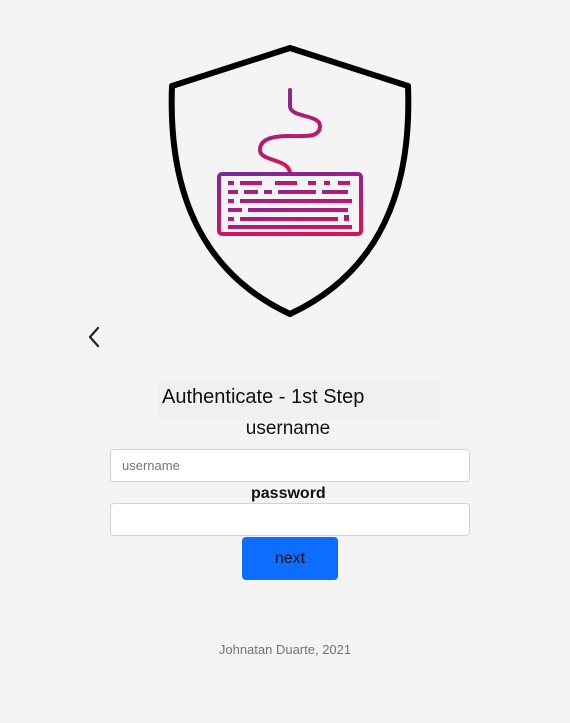  Describe the element at coordinates (285, 649) in the screenshot. I see `footer-credit: Johnatan Duarte, 2021` at that location.